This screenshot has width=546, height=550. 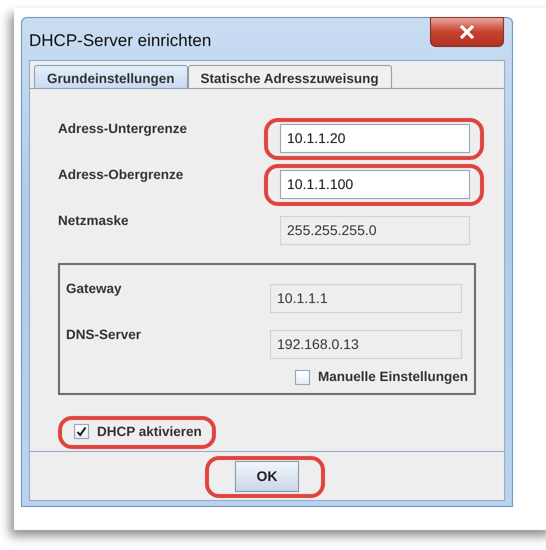 I want to click on close-button, so click(x=467, y=32).